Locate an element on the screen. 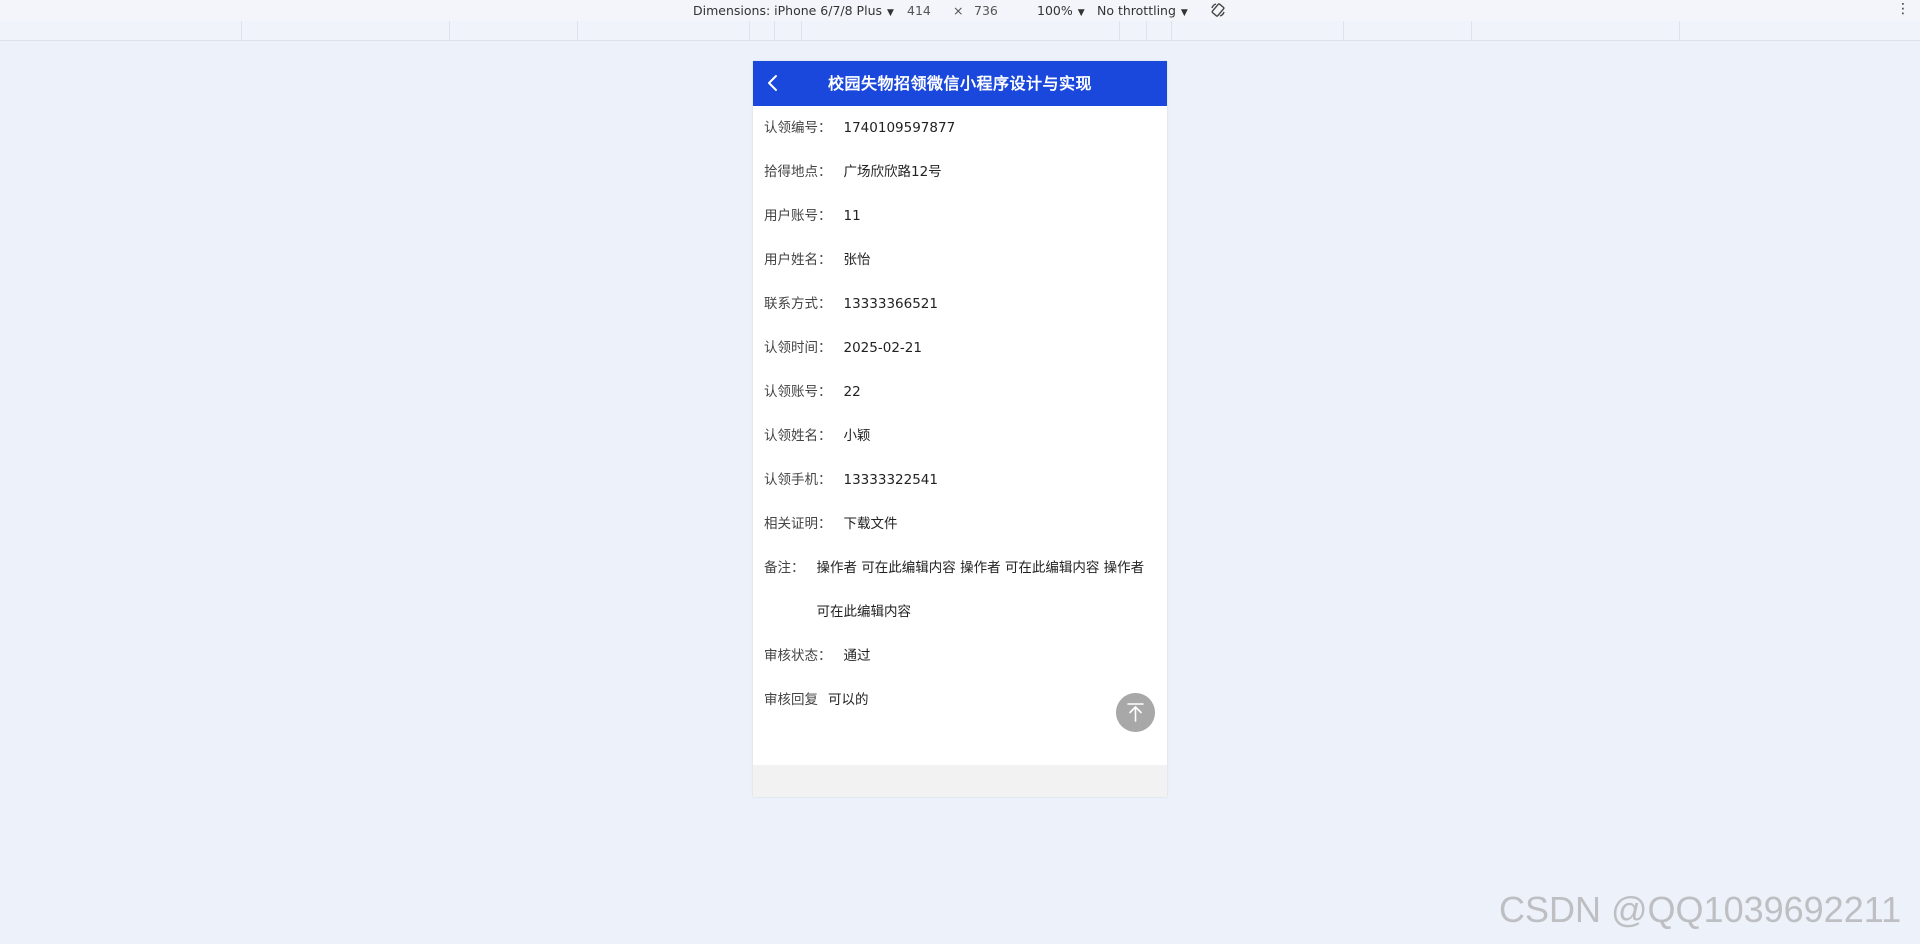  detail-value: 小颖 is located at coordinates (857, 436).